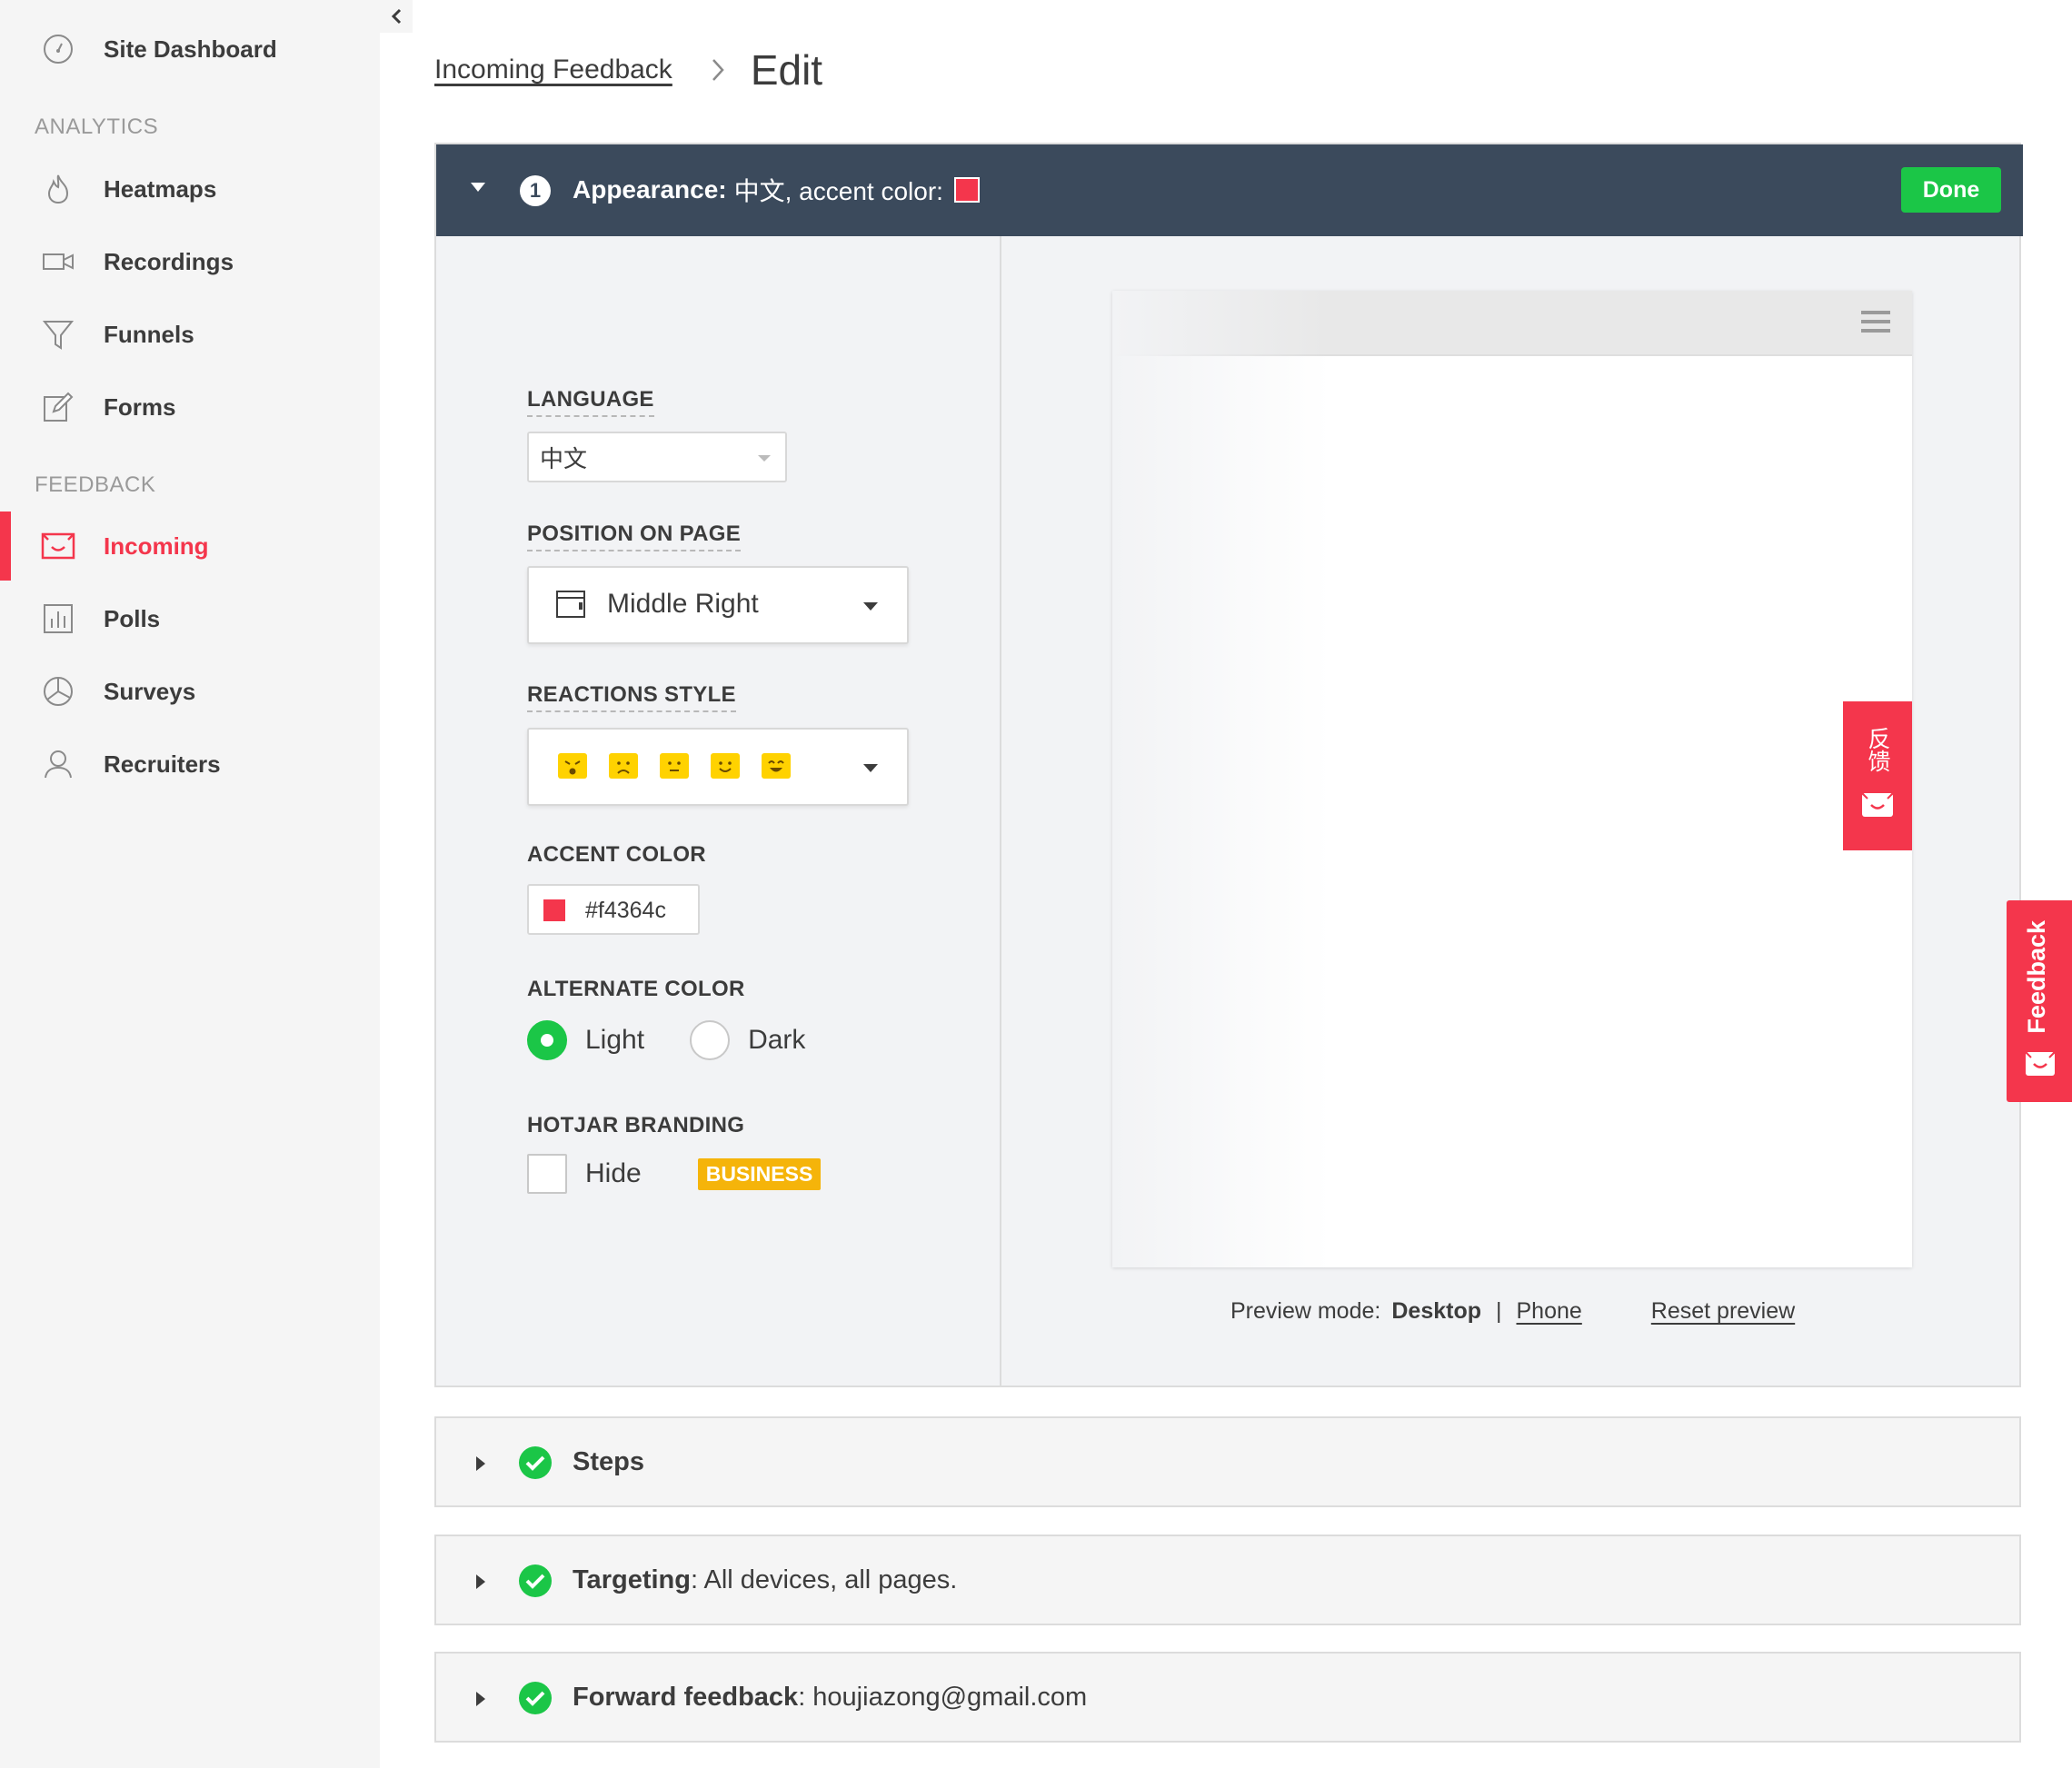  What do you see at coordinates (97, 127) in the screenshot?
I see `section-label-analytics: ANALYTICS` at bounding box center [97, 127].